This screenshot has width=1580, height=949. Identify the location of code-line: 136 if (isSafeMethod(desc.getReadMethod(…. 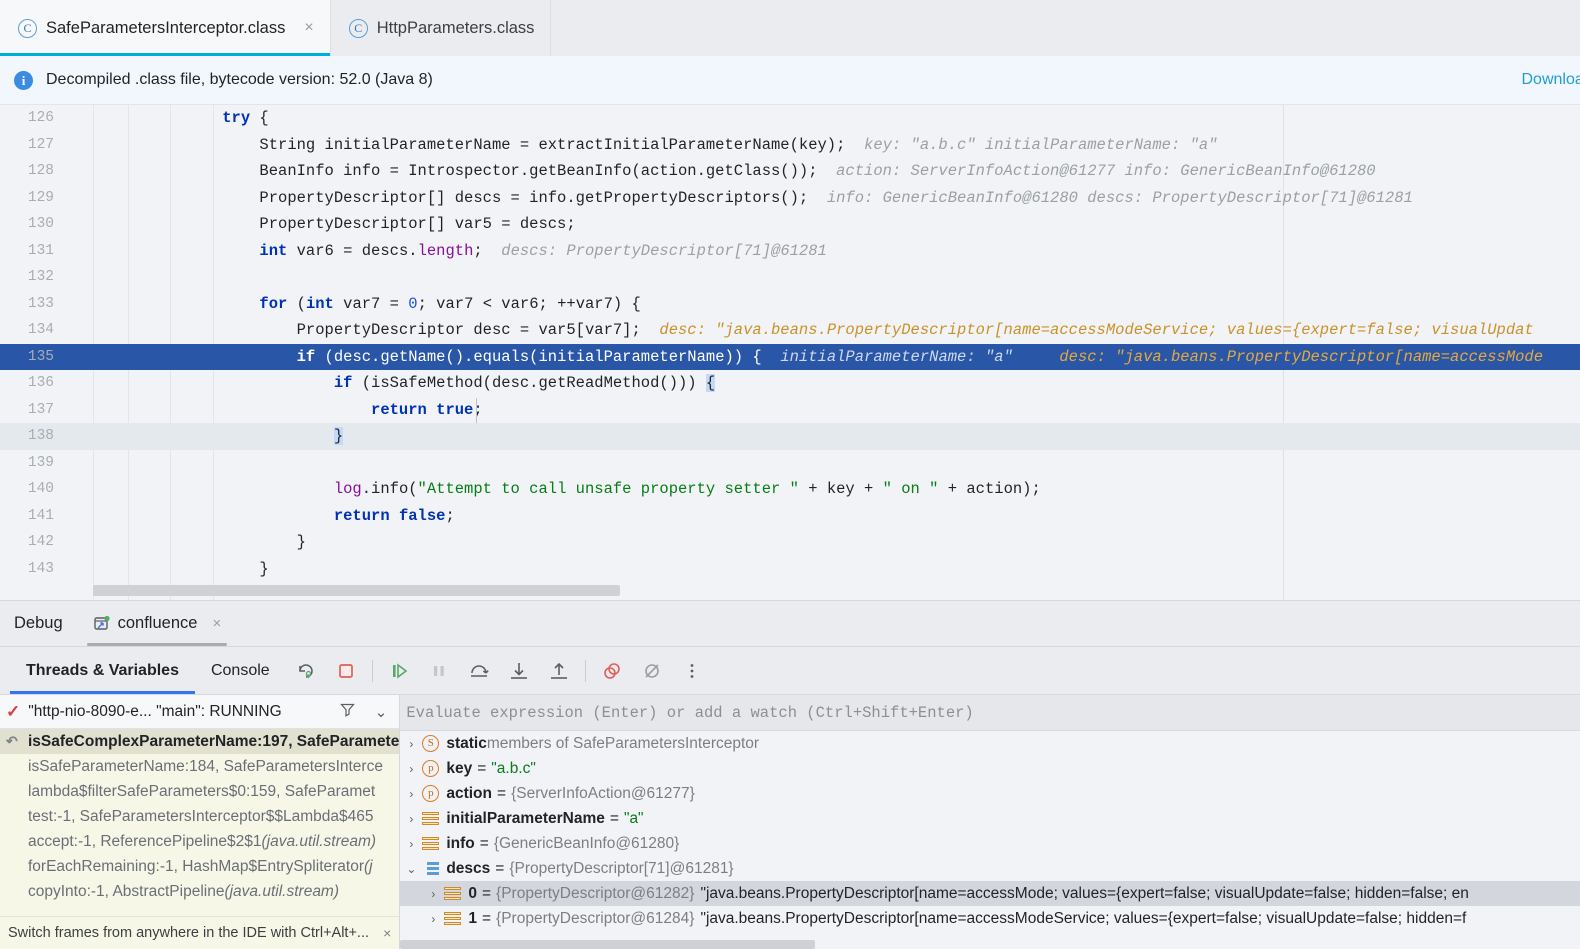
(790, 383).